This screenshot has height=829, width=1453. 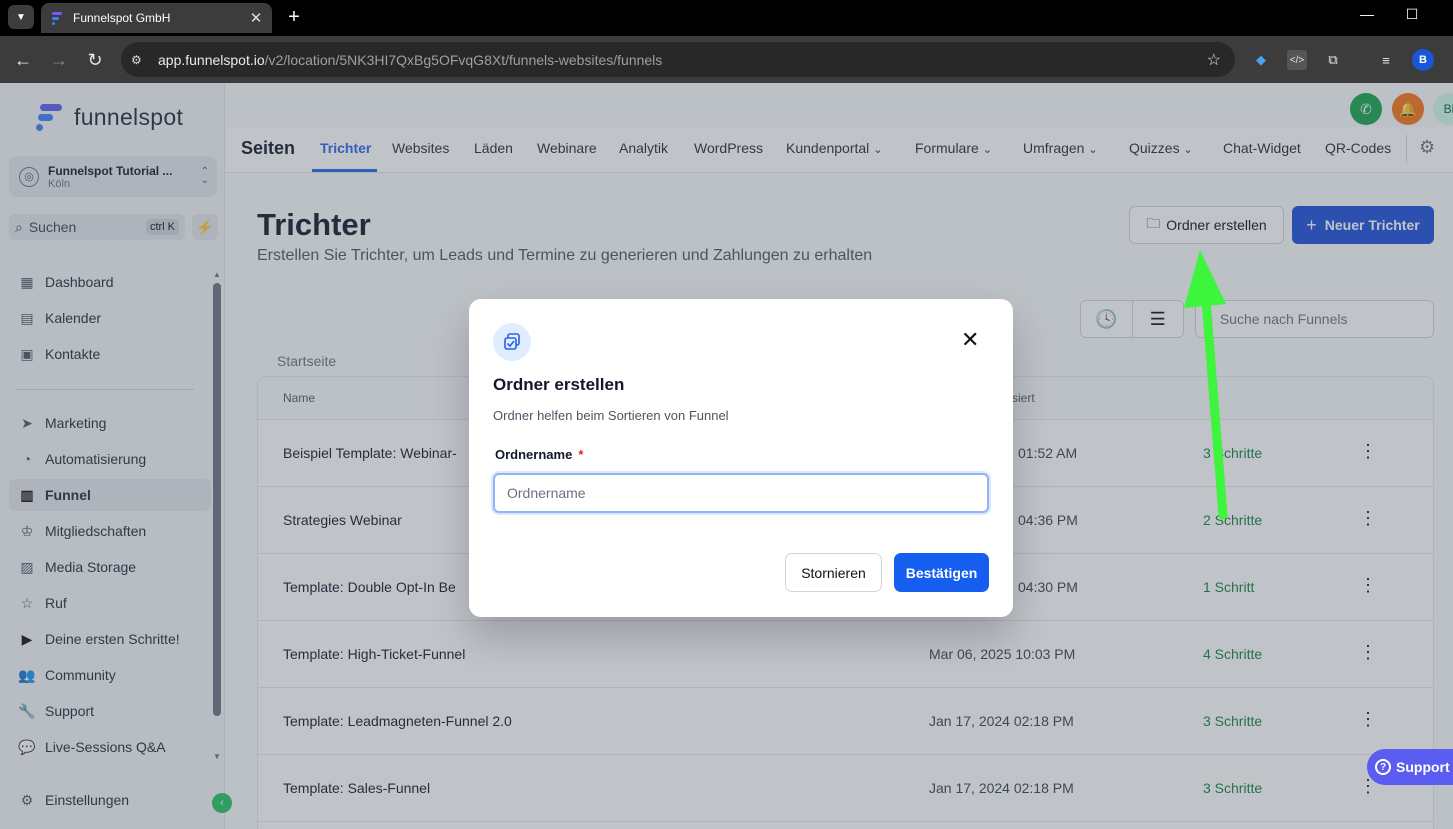 I want to click on tab-search-button: ▼, so click(x=21, y=17).